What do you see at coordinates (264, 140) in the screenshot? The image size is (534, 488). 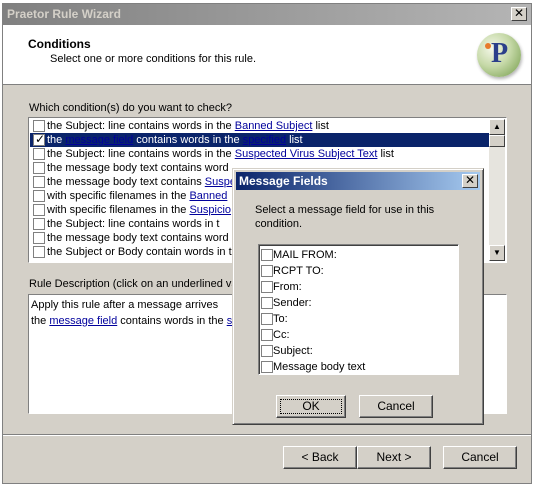 I see `condition-link: specified` at bounding box center [264, 140].